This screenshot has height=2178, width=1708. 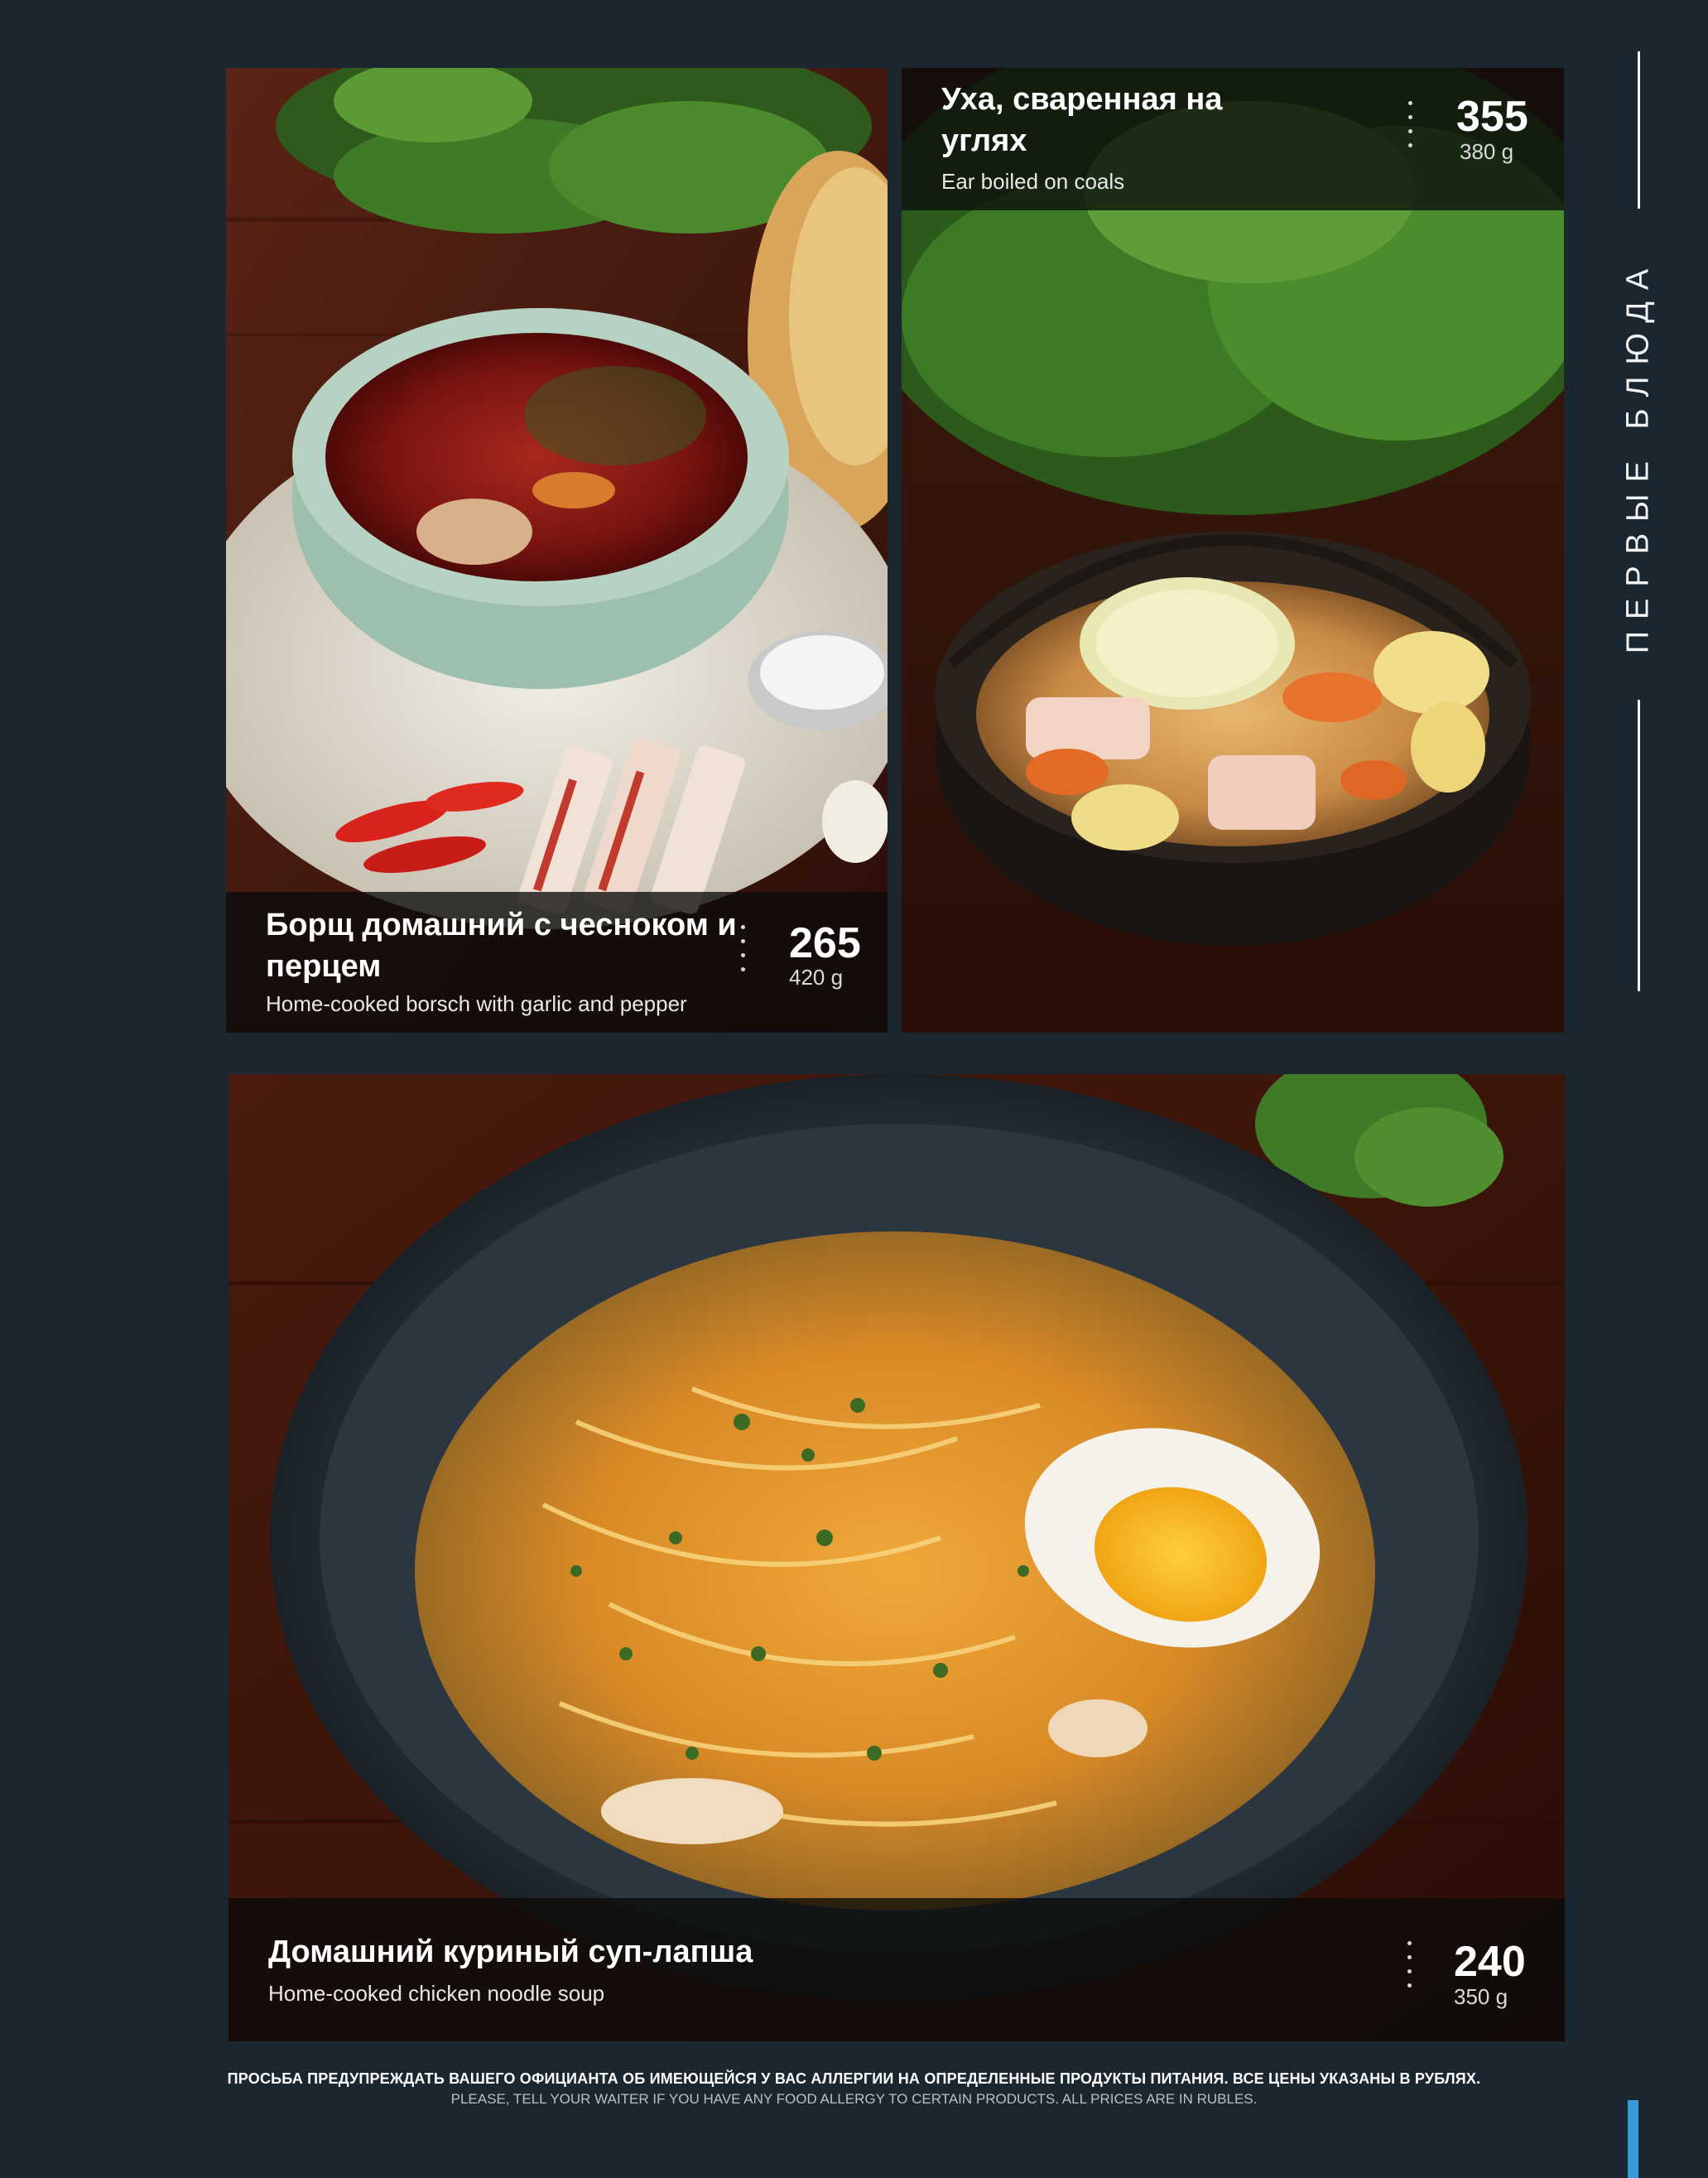 I want to click on section-title-text: ПЕРВЫЕ БЛЮДА, so click(x=1638, y=455).